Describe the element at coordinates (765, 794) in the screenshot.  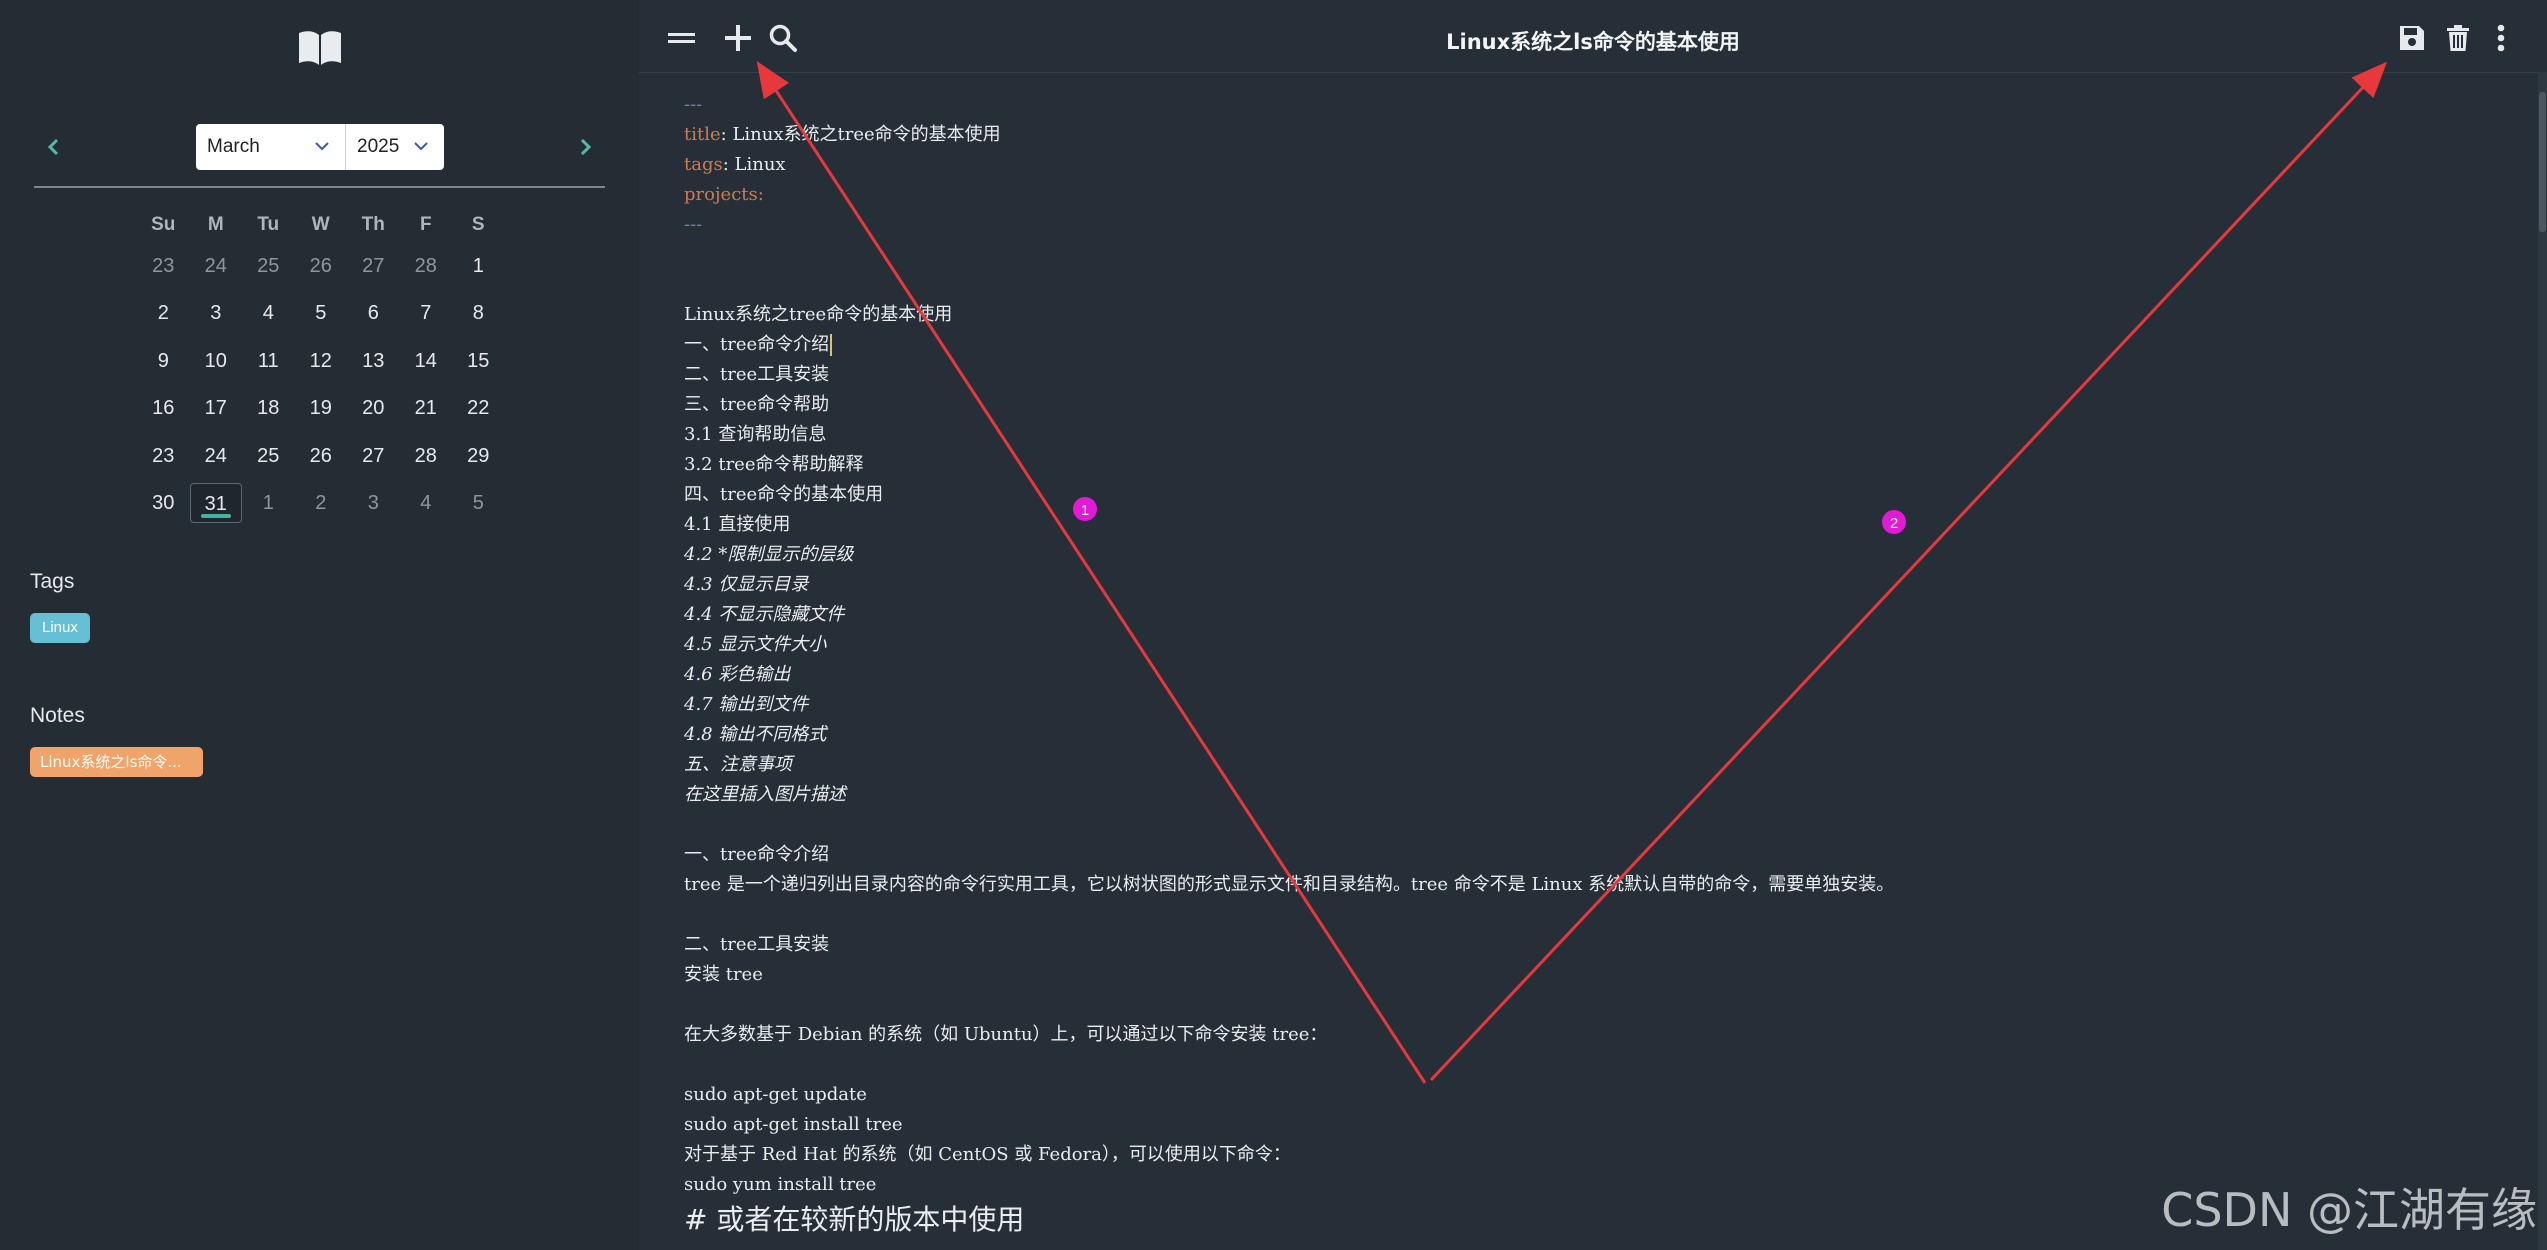
I see `editor-line: 在这里插入图片描述` at that location.